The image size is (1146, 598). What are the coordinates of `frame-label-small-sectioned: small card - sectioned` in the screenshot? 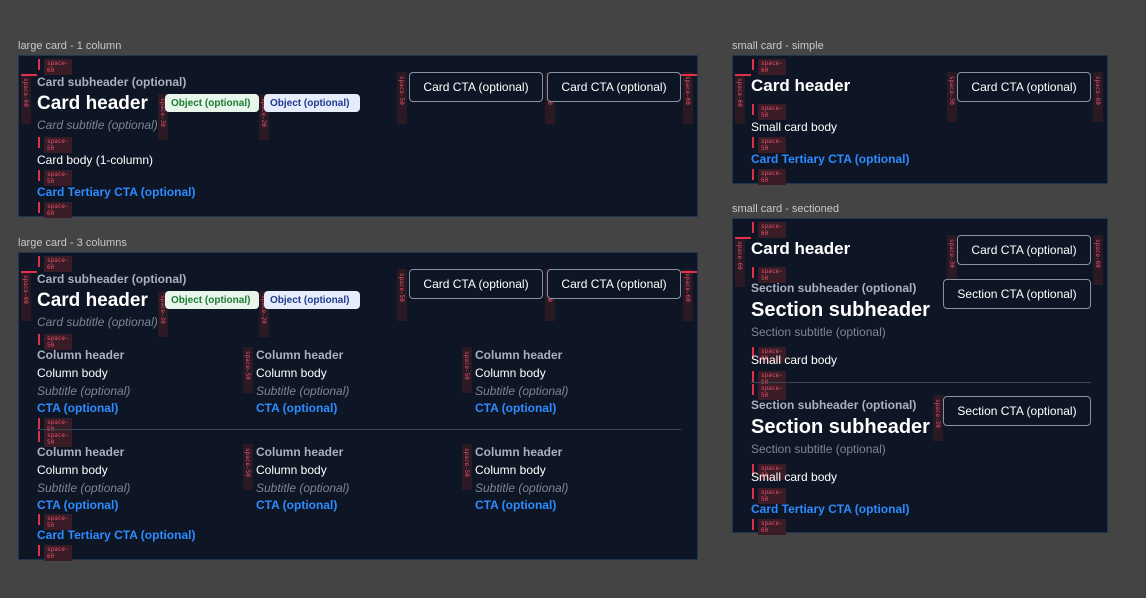 It's located at (785, 209).